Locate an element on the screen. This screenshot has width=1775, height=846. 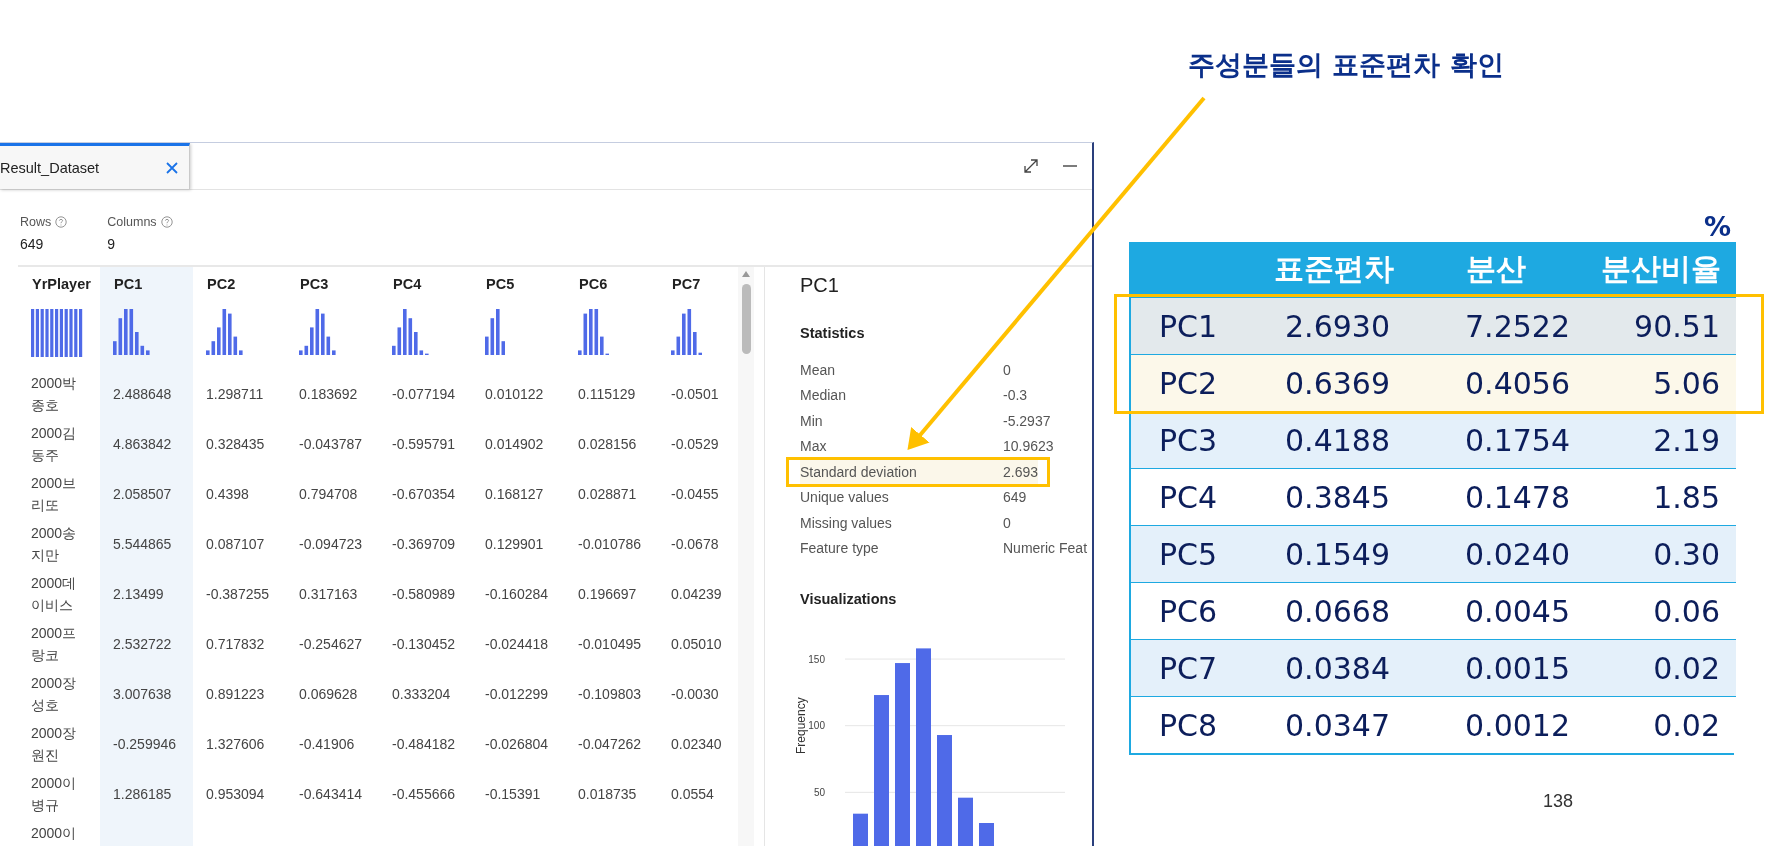
table-cell-text: -0.094723 is located at coordinates (331, 544).